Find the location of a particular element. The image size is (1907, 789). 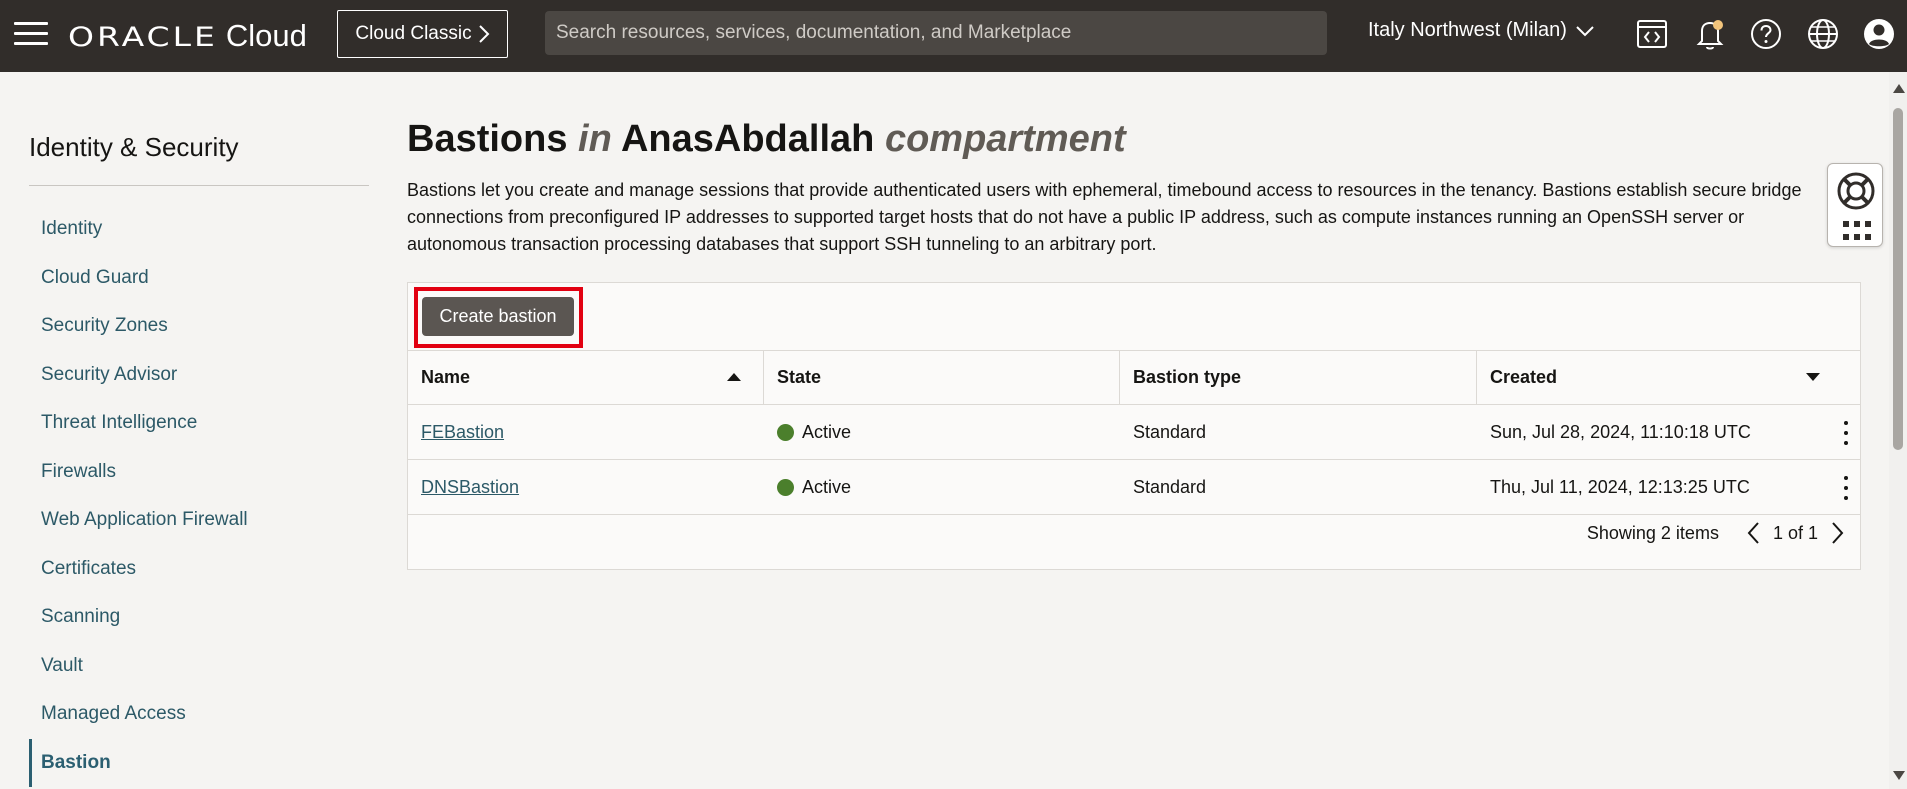

sidebar-item-vault: Vault is located at coordinates (199, 666).